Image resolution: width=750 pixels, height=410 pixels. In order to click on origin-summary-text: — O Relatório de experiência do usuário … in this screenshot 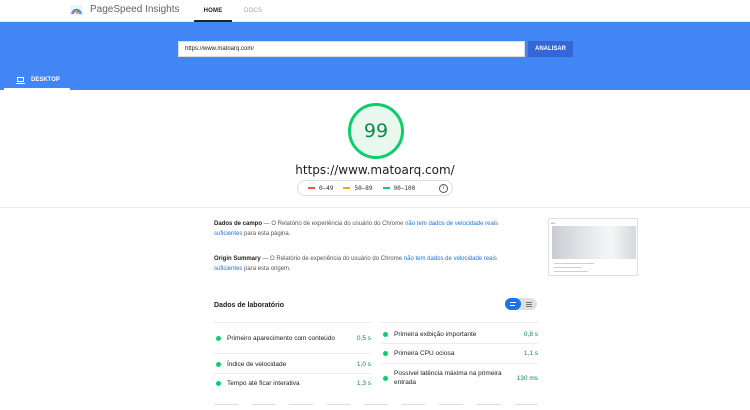, I will do `click(332, 259)`.